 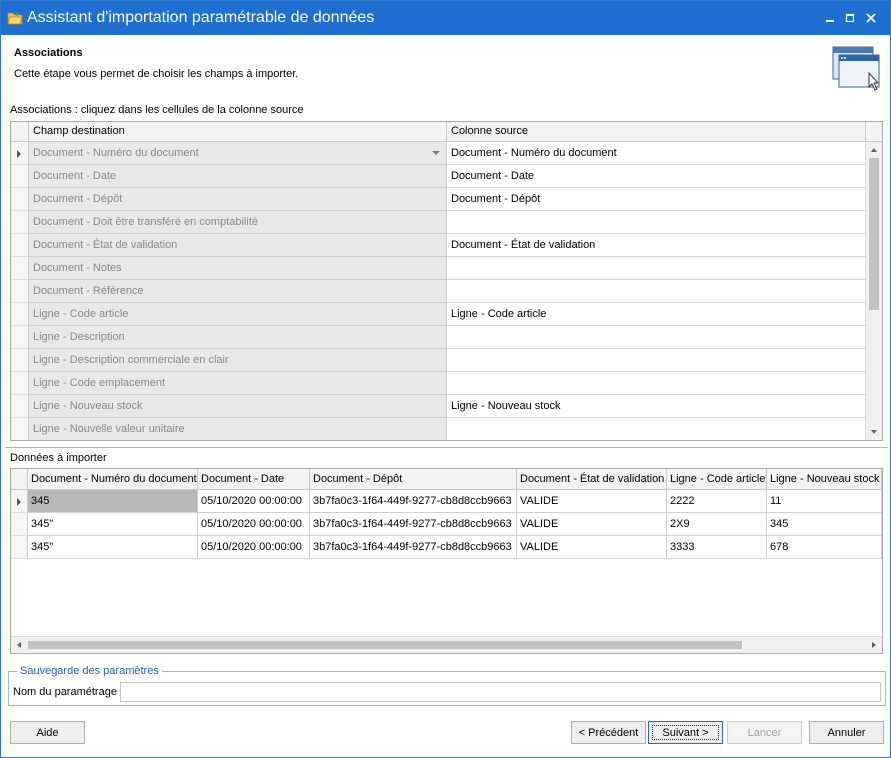 What do you see at coordinates (874, 150) in the screenshot?
I see `scroll-up-button` at bounding box center [874, 150].